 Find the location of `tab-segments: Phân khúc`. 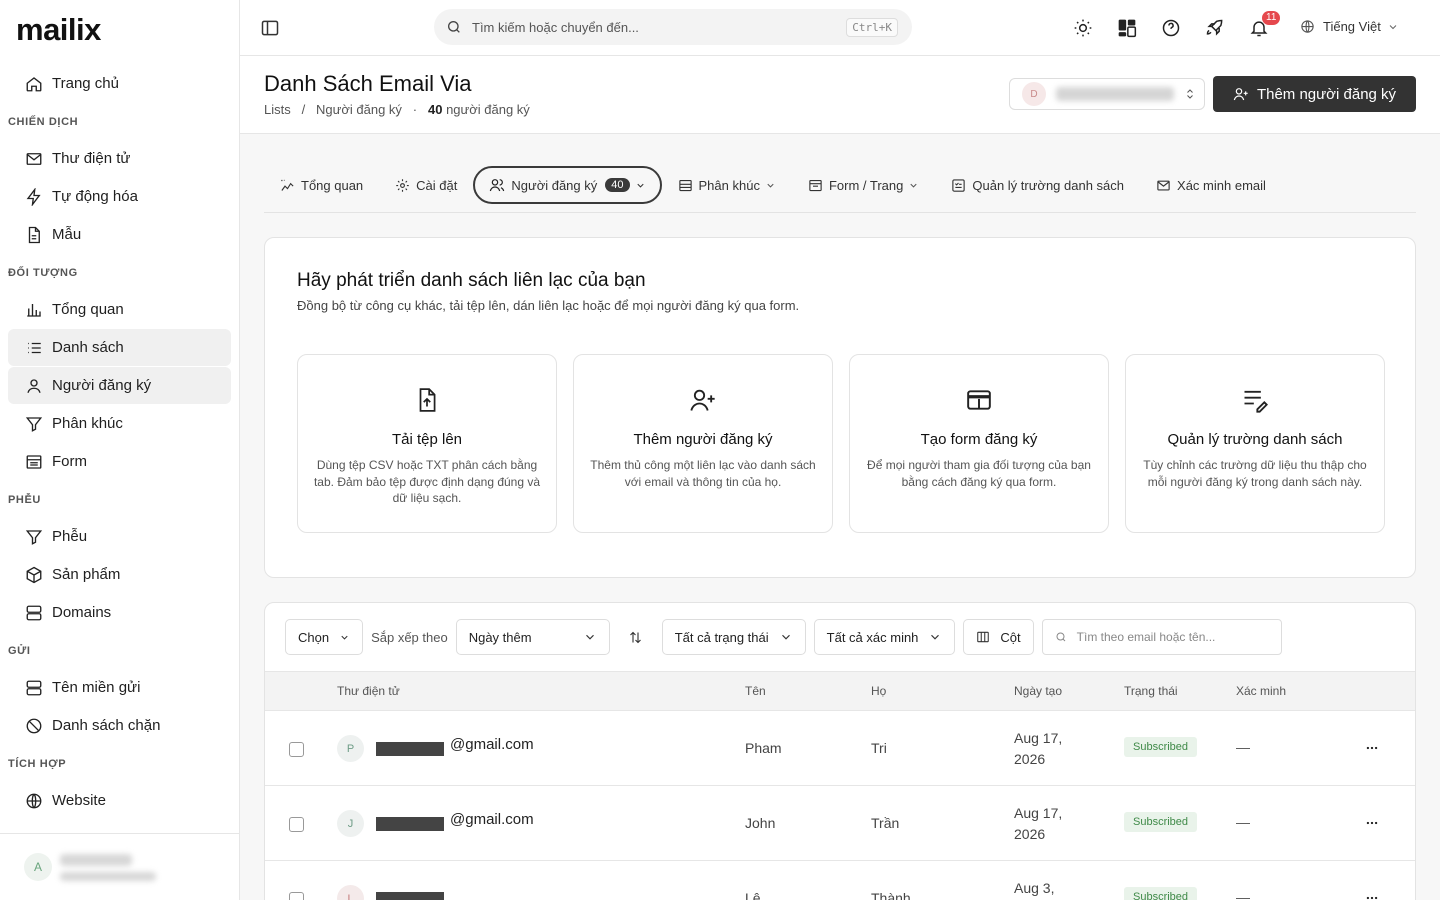

tab-segments: Phân khúc is located at coordinates (727, 185).